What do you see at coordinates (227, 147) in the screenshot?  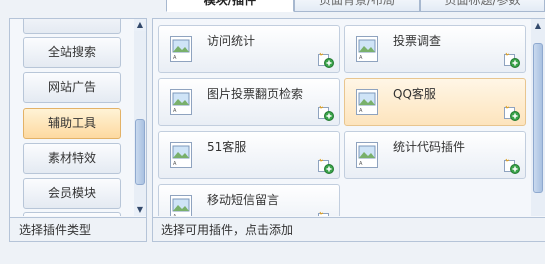 I see `plugin-label: 51客服` at bounding box center [227, 147].